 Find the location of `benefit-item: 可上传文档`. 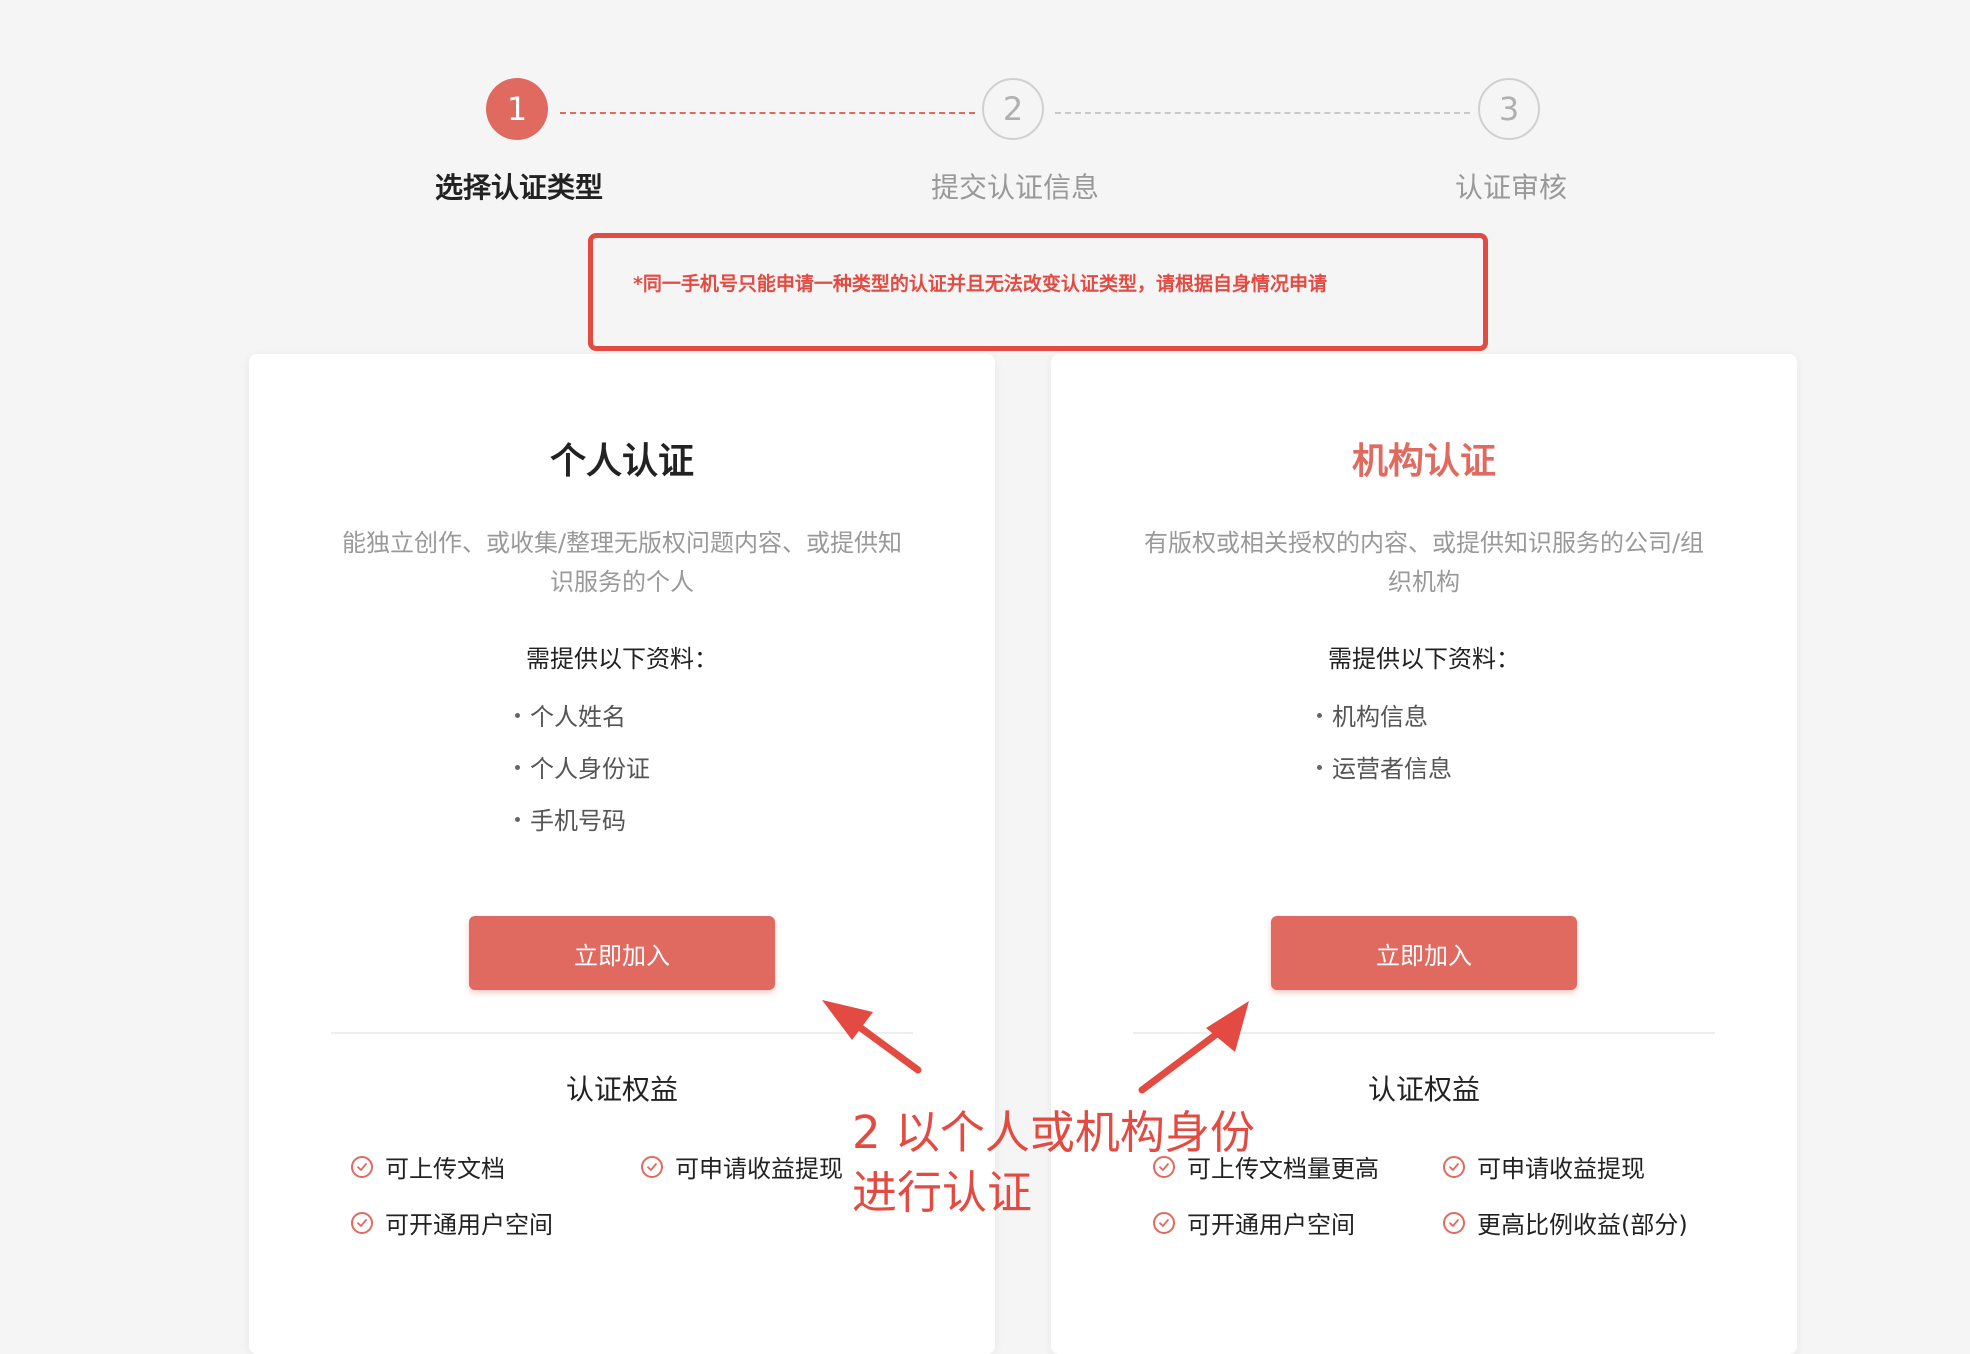

benefit-item: 可上传文档 is located at coordinates (428, 1166).